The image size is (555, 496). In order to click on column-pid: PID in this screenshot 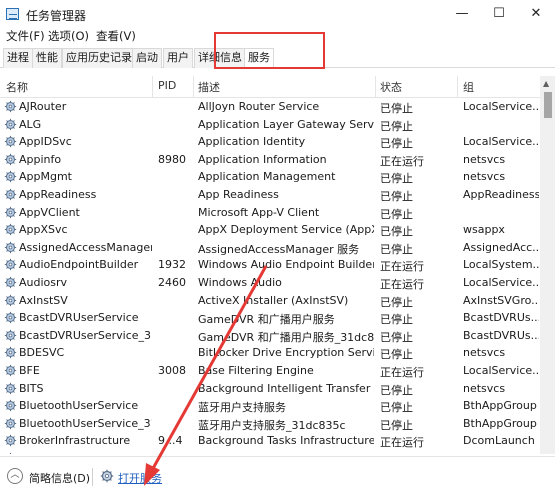, I will do `click(167, 85)`.